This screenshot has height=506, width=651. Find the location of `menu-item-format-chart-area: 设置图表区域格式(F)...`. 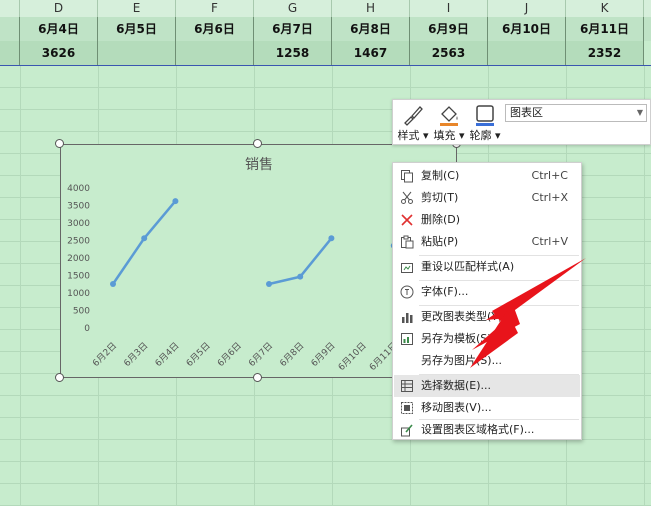

menu-item-format-chart-area: 设置图表区域格式(F)... is located at coordinates (487, 430).